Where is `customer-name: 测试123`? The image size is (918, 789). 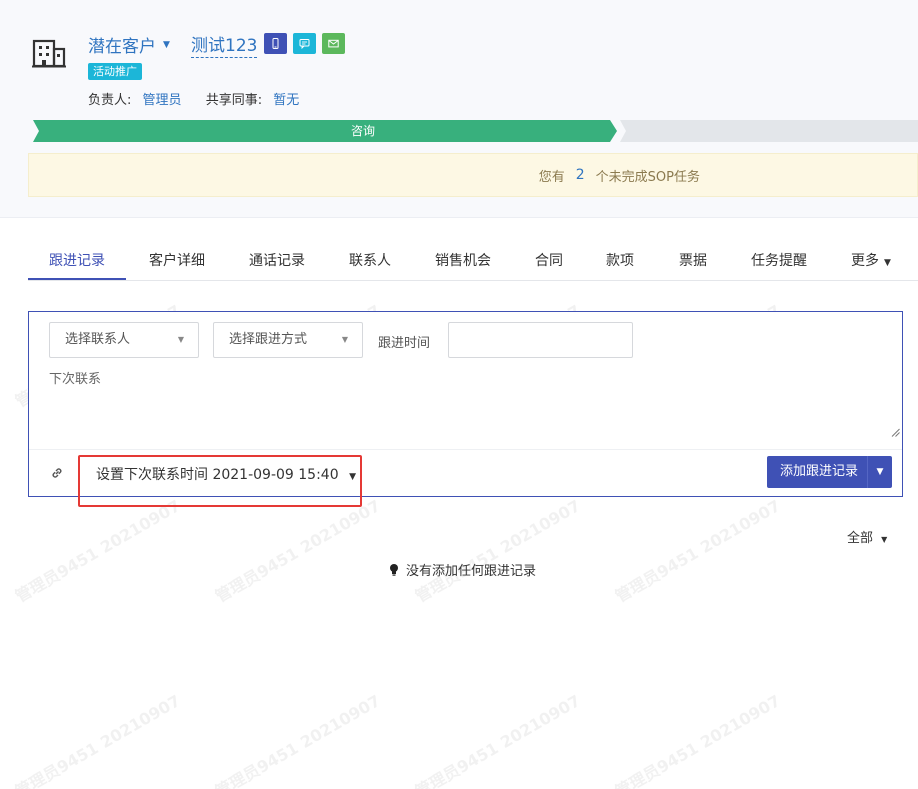 customer-name: 测试123 is located at coordinates (224, 44).